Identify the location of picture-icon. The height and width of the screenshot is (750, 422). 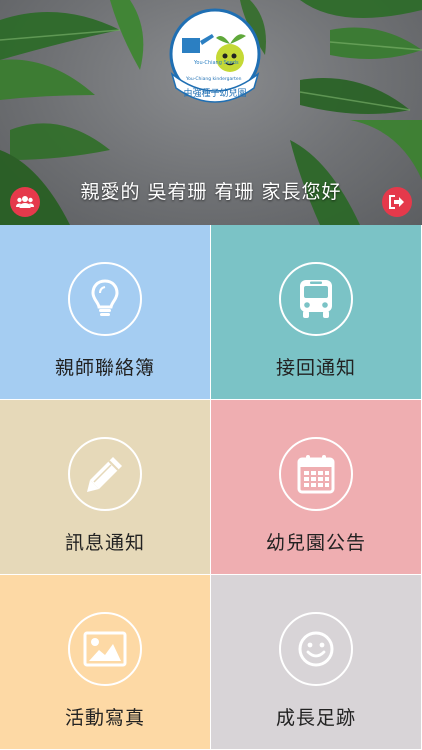
(105, 649).